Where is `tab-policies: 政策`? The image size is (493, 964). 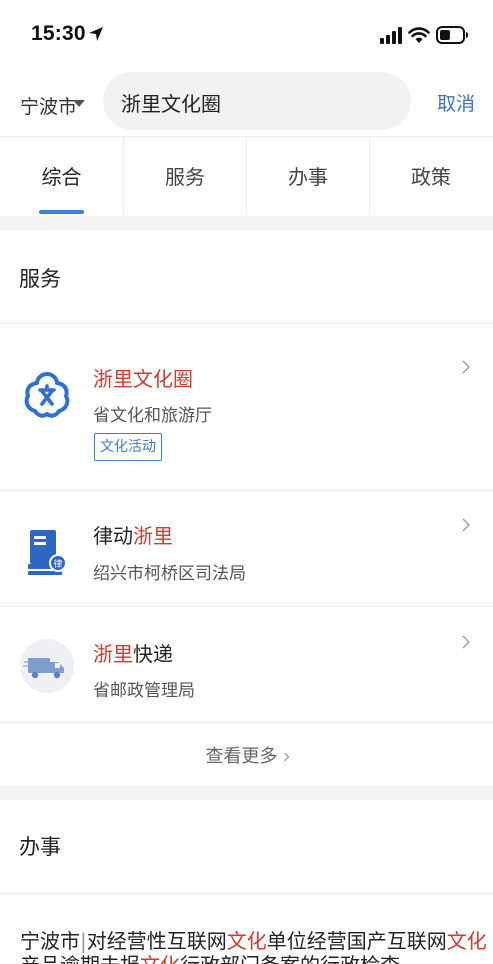 tab-policies: 政策 is located at coordinates (430, 176).